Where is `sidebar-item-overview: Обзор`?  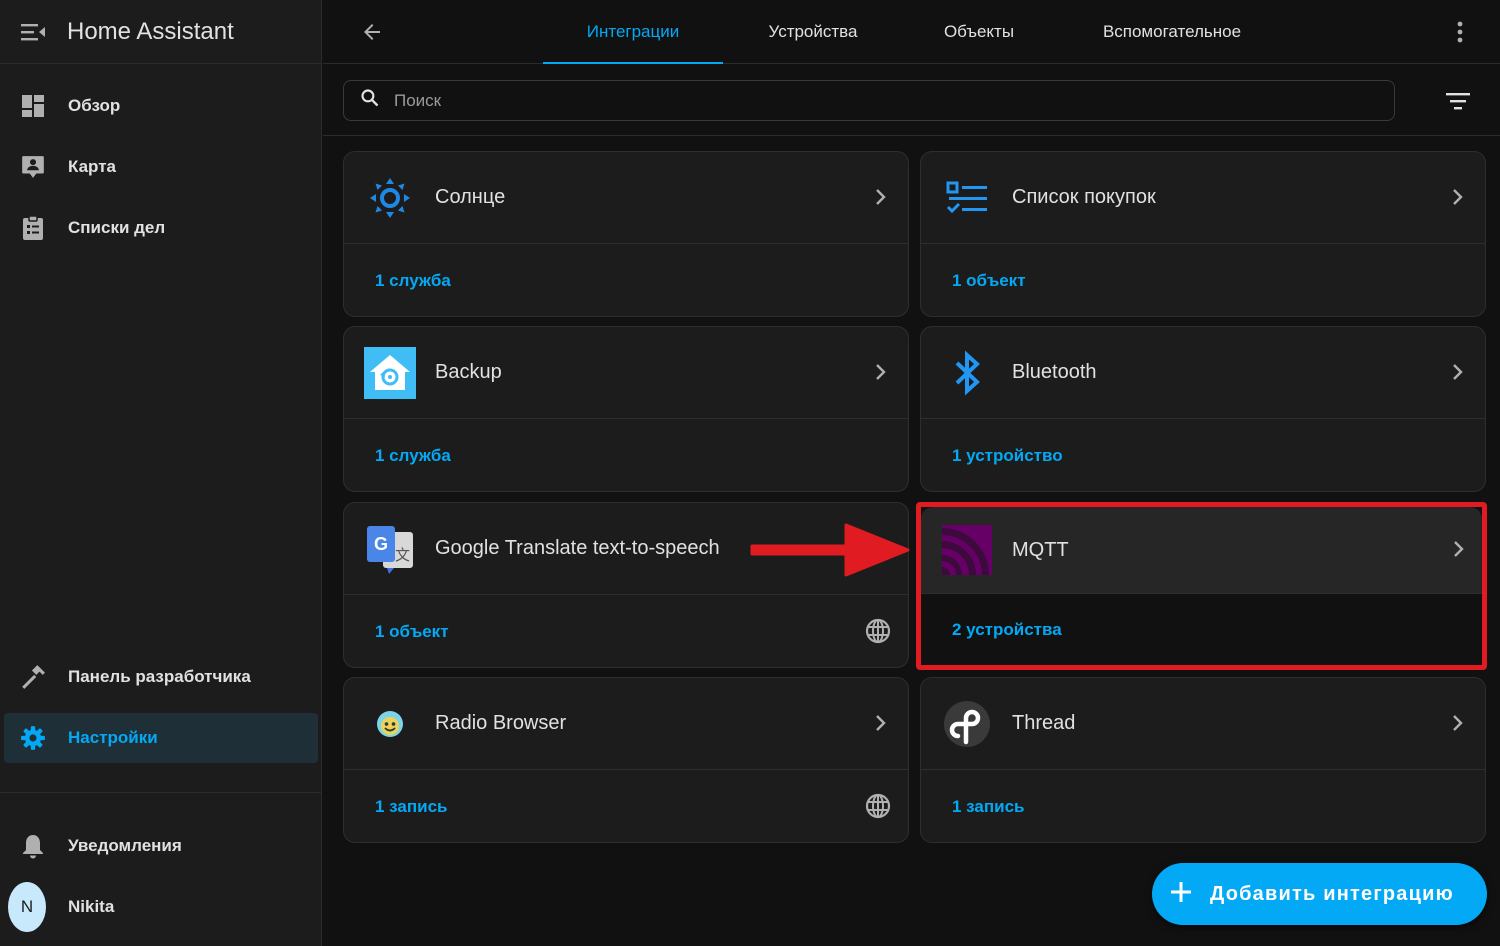
sidebar-item-overview: Обзор is located at coordinates (161, 106).